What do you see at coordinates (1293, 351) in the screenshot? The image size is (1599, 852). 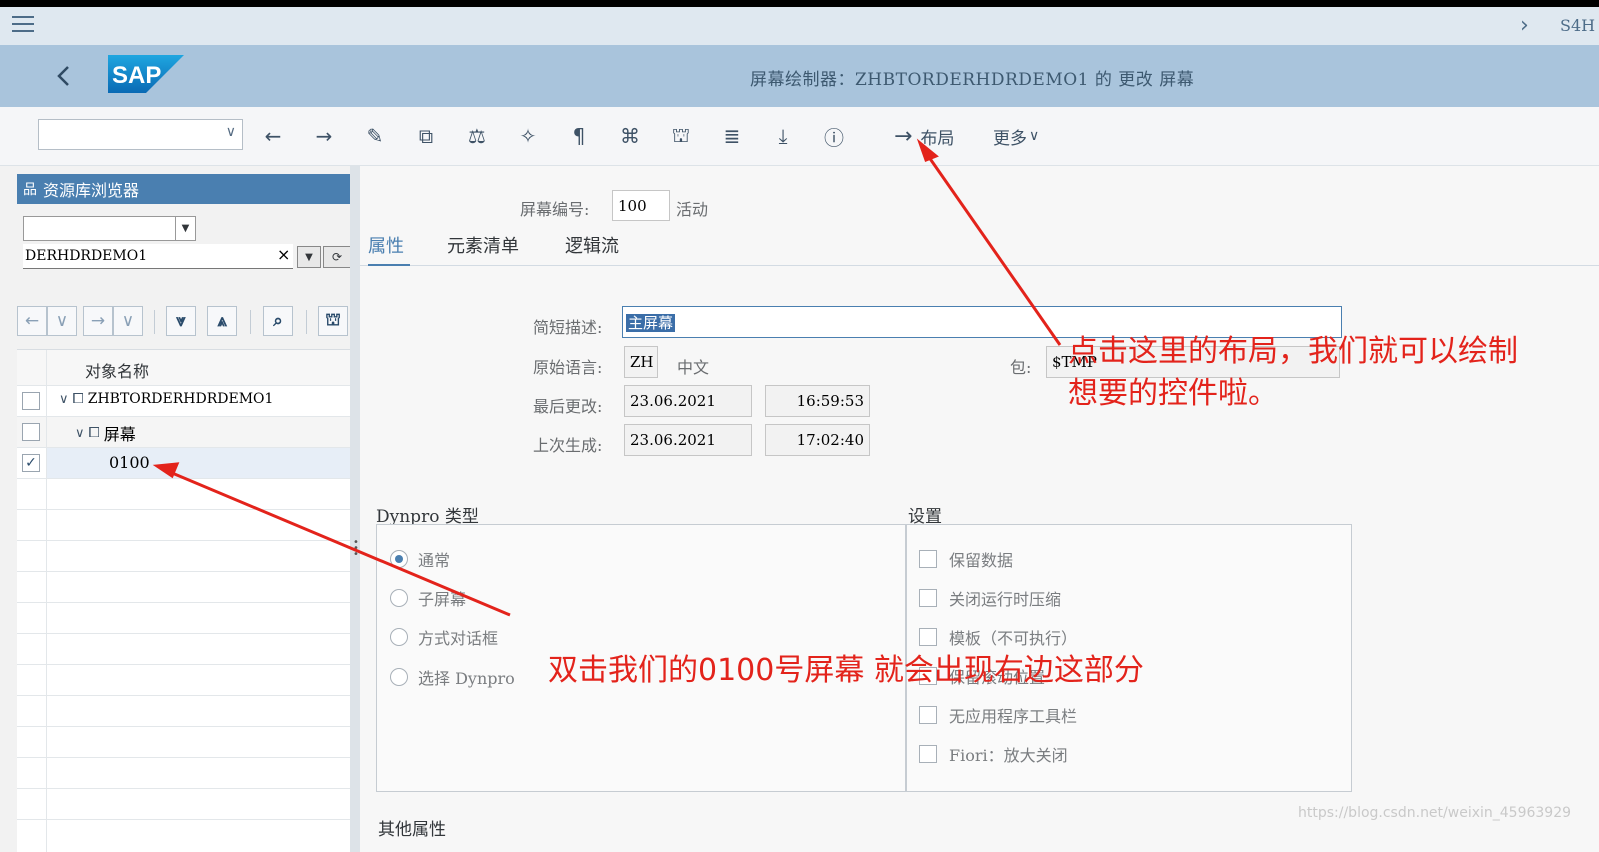 I see `layout-annotation-line1: 点击这里的布局，我们就可以绘制` at bounding box center [1293, 351].